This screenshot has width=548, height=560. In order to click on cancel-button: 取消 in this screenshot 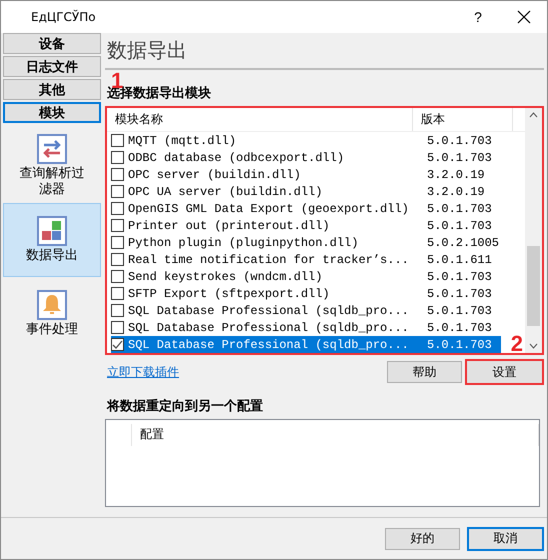, I will do `click(505, 539)`.